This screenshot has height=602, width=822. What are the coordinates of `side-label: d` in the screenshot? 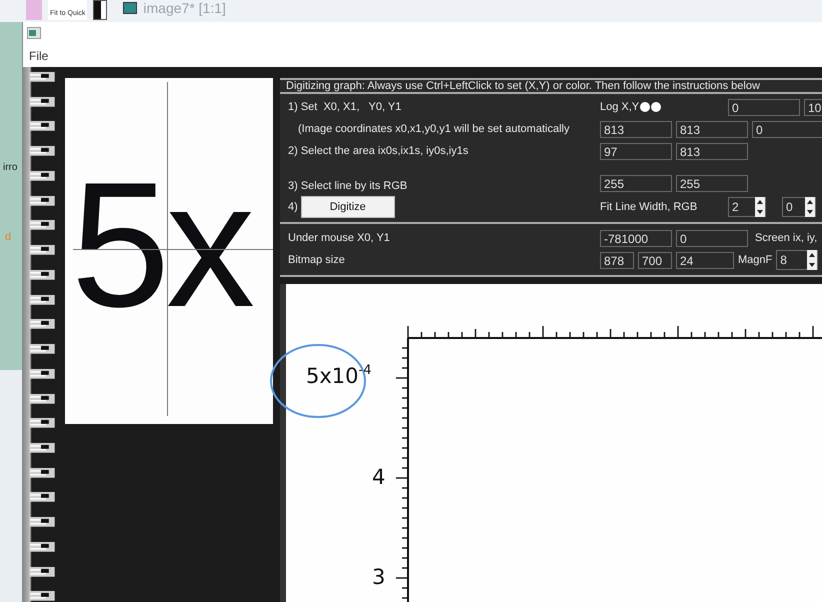 It's located at (8, 237).